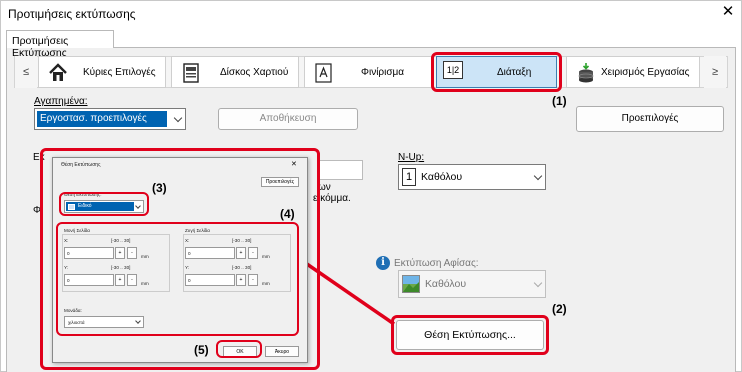 This screenshot has height=372, width=742. I want to click on favorites-selected-value: Εργοστασ. προεπιλογές, so click(102, 119).